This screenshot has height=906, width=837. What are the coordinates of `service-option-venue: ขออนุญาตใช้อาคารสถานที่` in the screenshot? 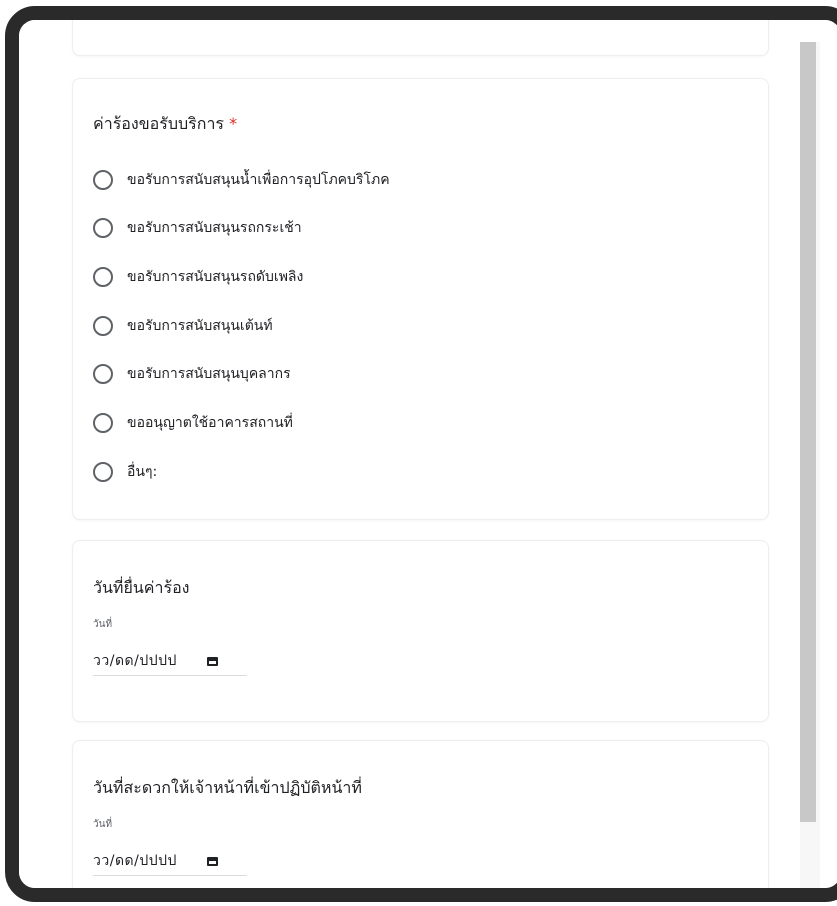 It's located at (193, 423).